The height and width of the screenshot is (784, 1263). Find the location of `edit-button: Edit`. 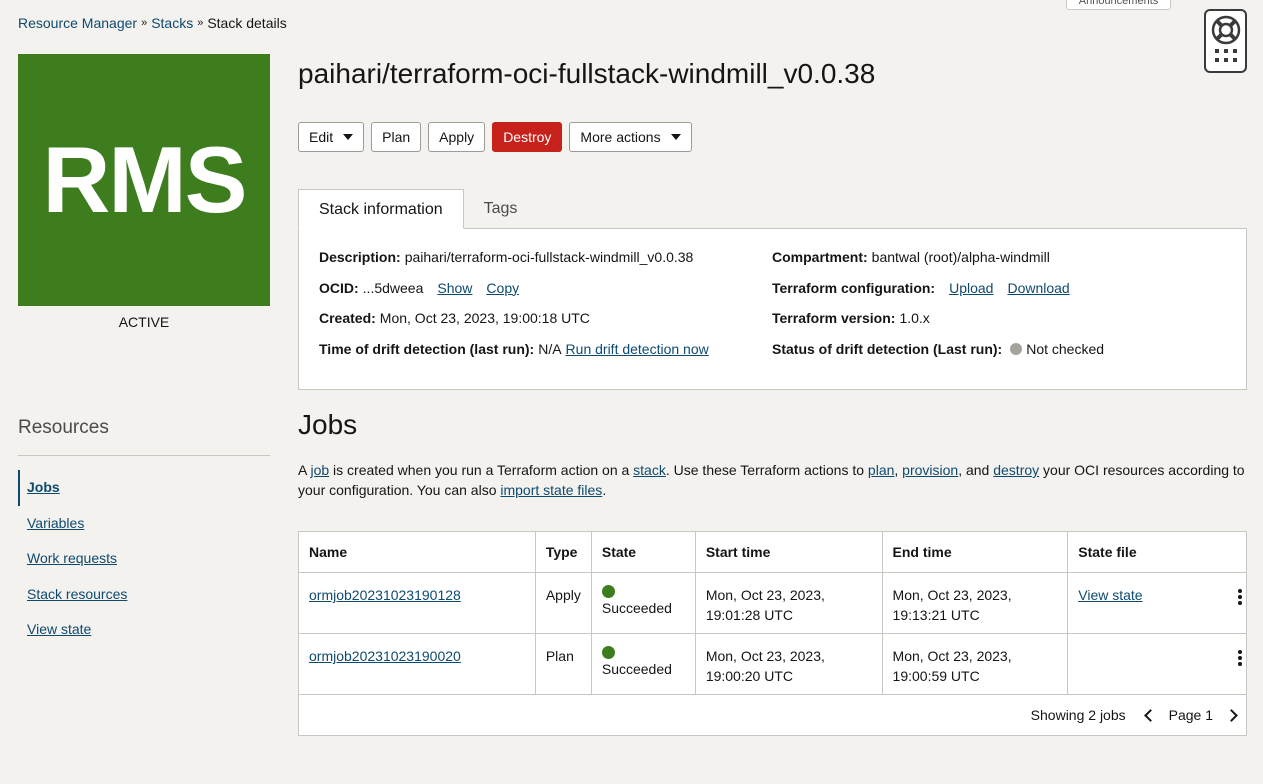

edit-button: Edit is located at coordinates (331, 137).